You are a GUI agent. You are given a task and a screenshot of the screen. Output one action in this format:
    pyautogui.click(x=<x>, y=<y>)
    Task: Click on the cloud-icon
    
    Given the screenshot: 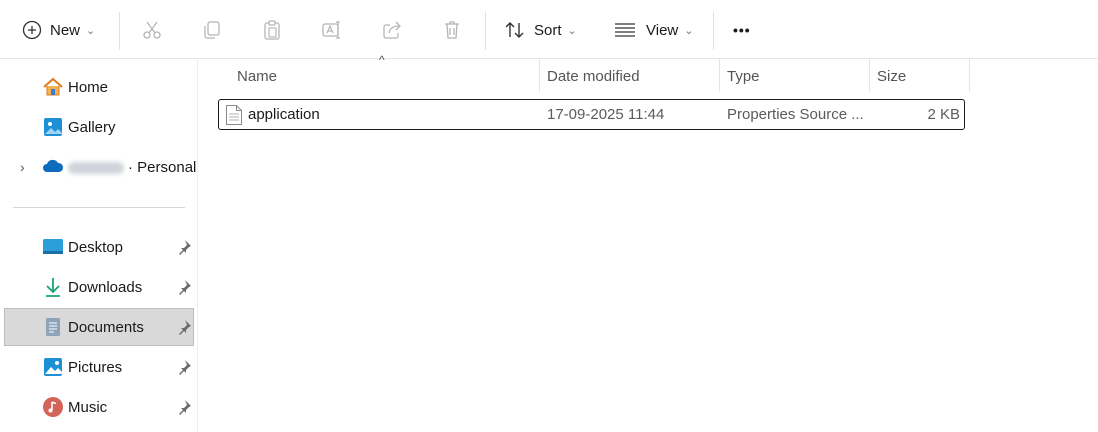 What is the action you would take?
    pyautogui.click(x=53, y=167)
    